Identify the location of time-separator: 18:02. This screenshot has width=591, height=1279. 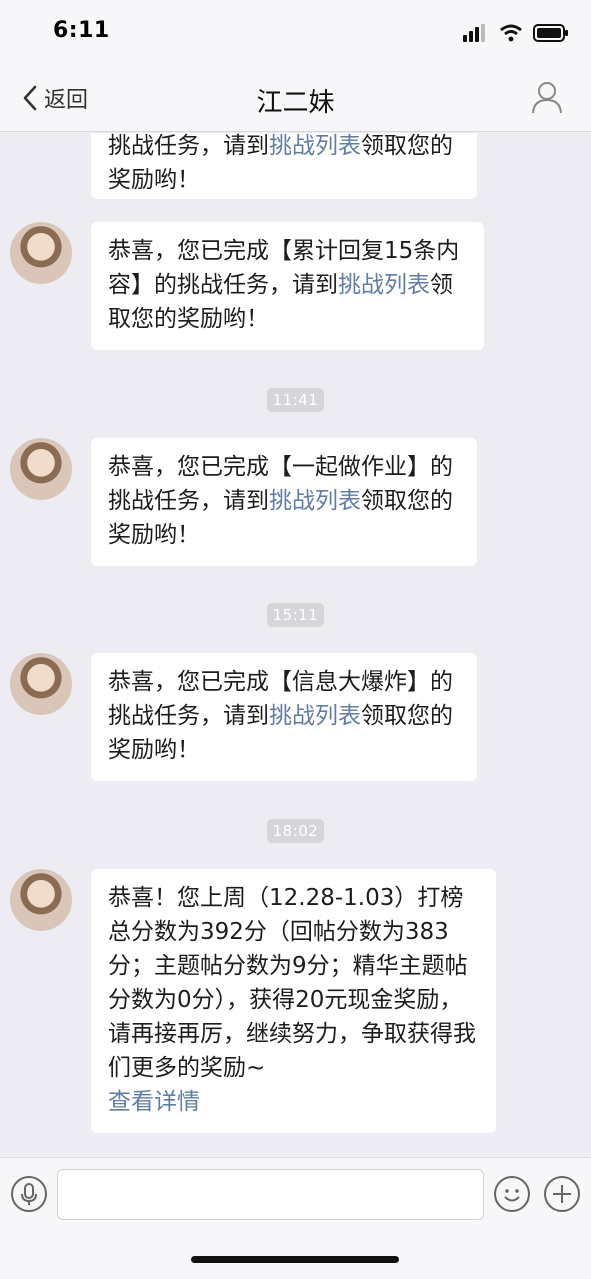
(295, 831).